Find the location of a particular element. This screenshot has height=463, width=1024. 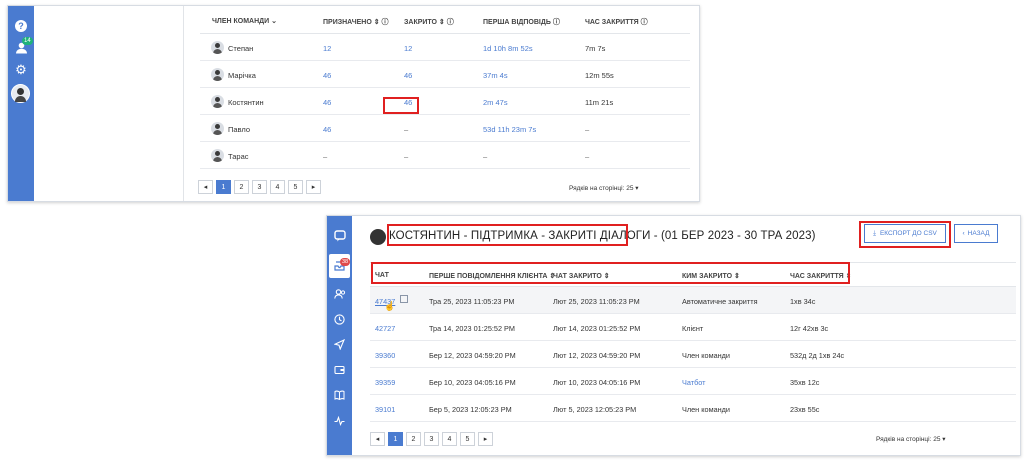

closed-value: – is located at coordinates (406, 129).